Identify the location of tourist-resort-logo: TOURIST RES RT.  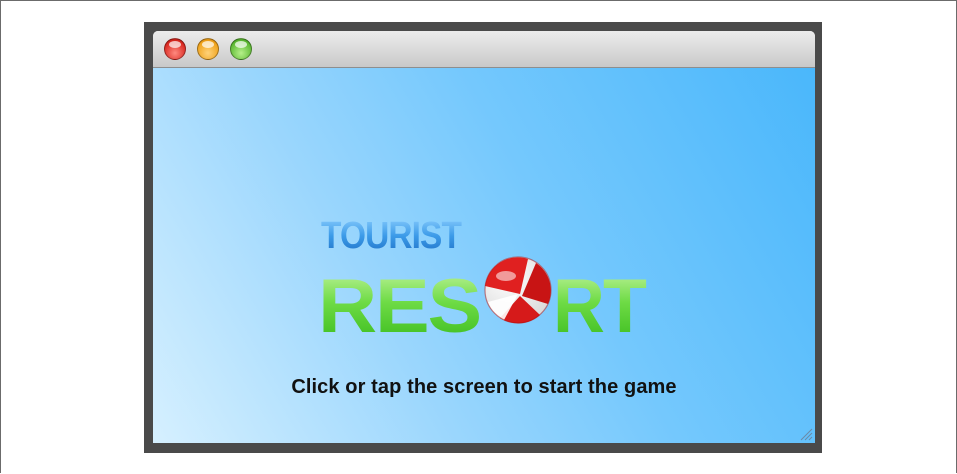
(483, 280).